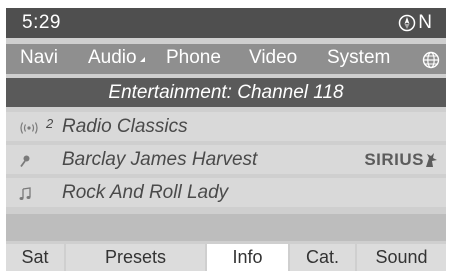  I want to click on status-bar: 5:29 N, so click(226, 23).